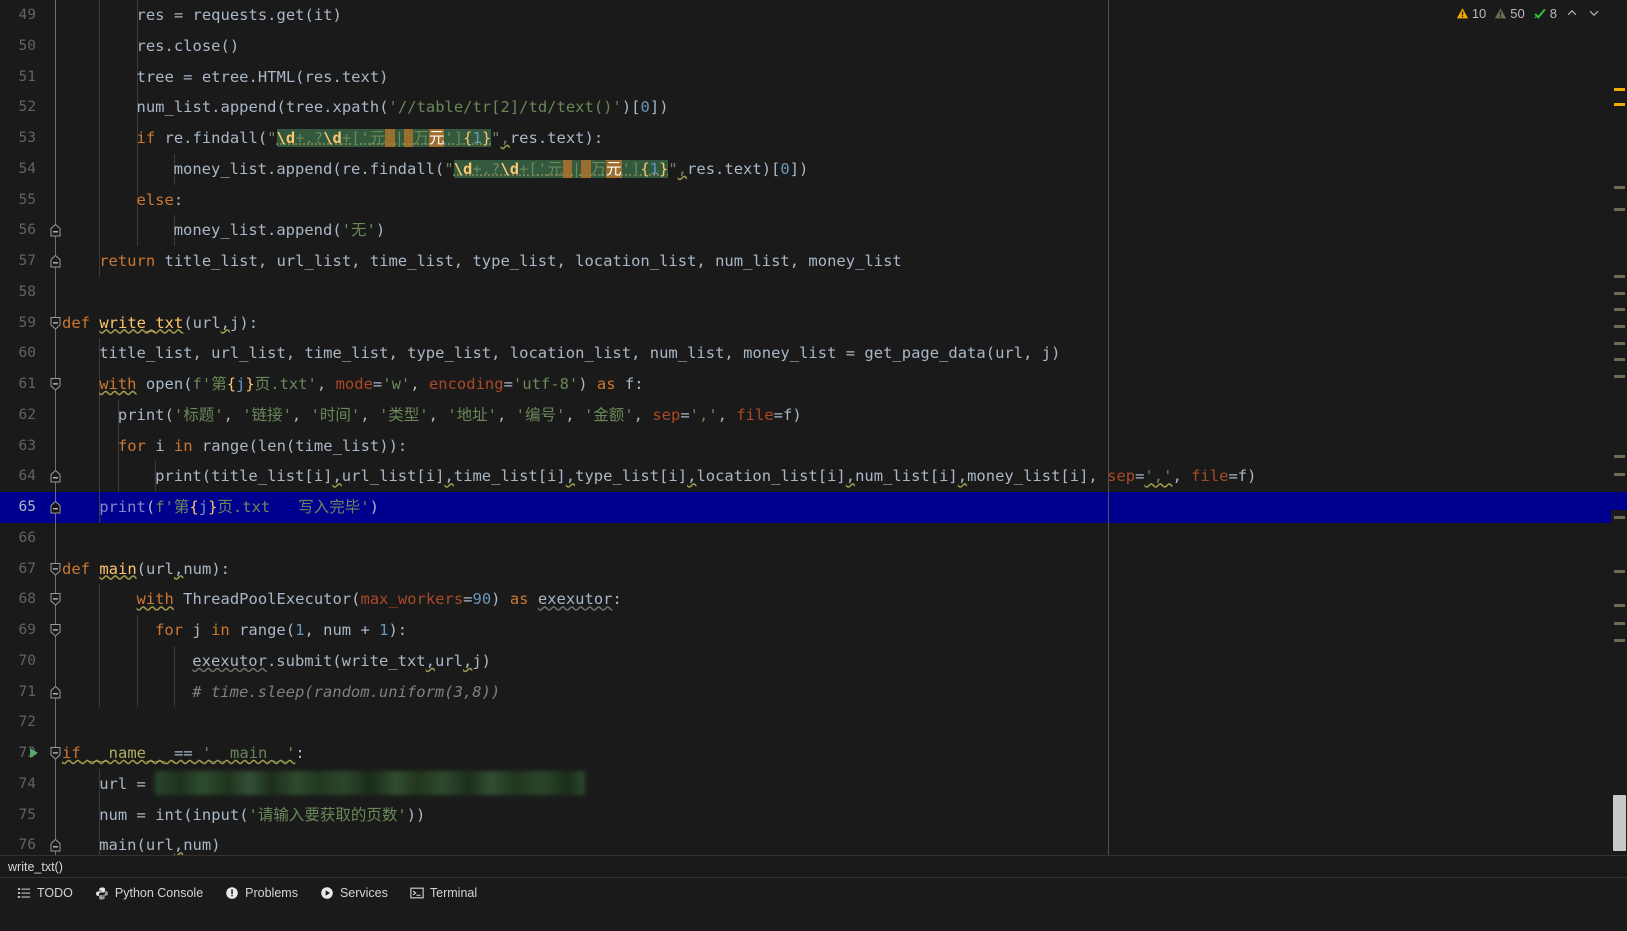  I want to click on code-line: 72, so click(813, 722).